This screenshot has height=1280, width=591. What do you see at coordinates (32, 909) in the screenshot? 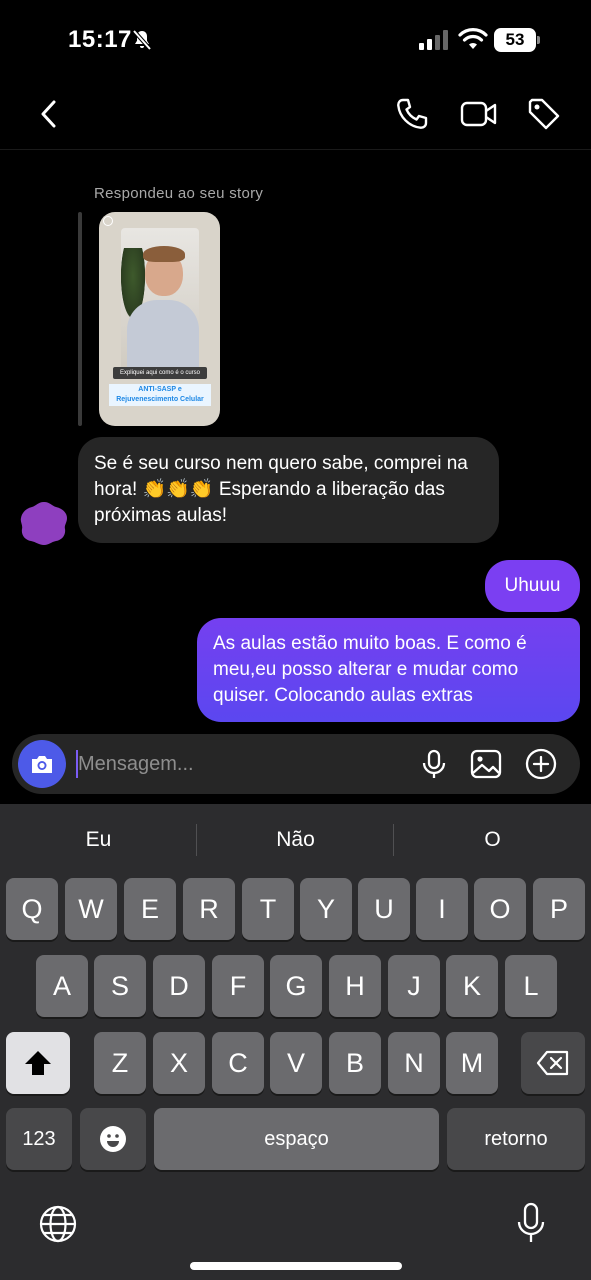
I see `key-q: Q` at bounding box center [32, 909].